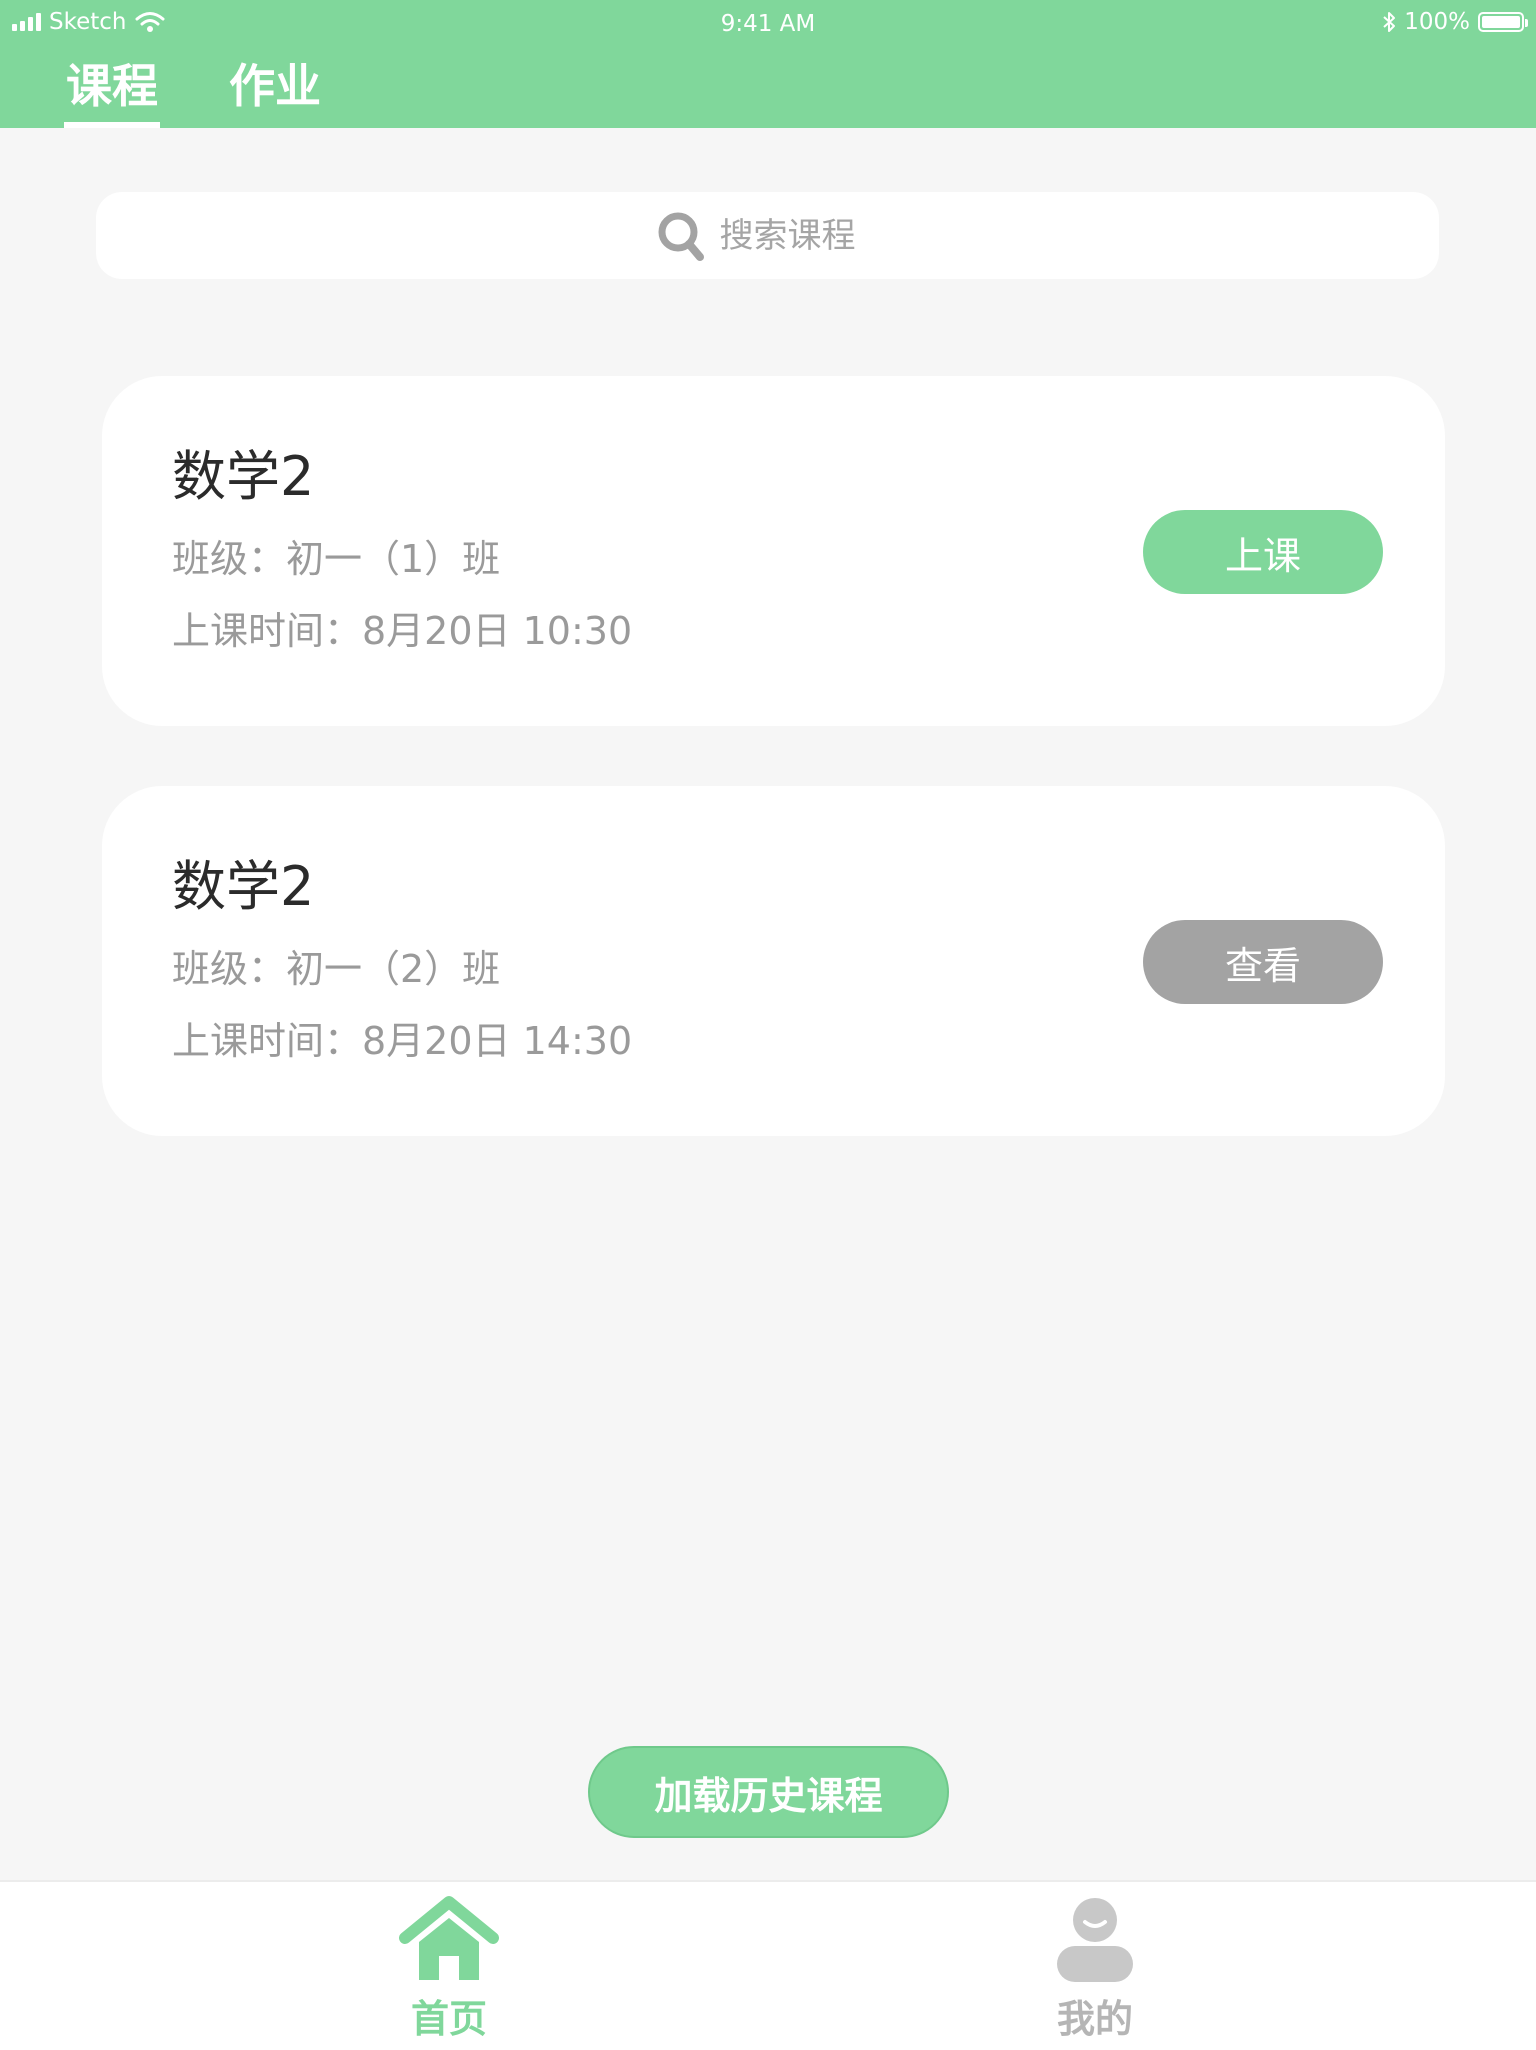  I want to click on course-time: 上课时间：8月20日 14:30, so click(402, 1041).